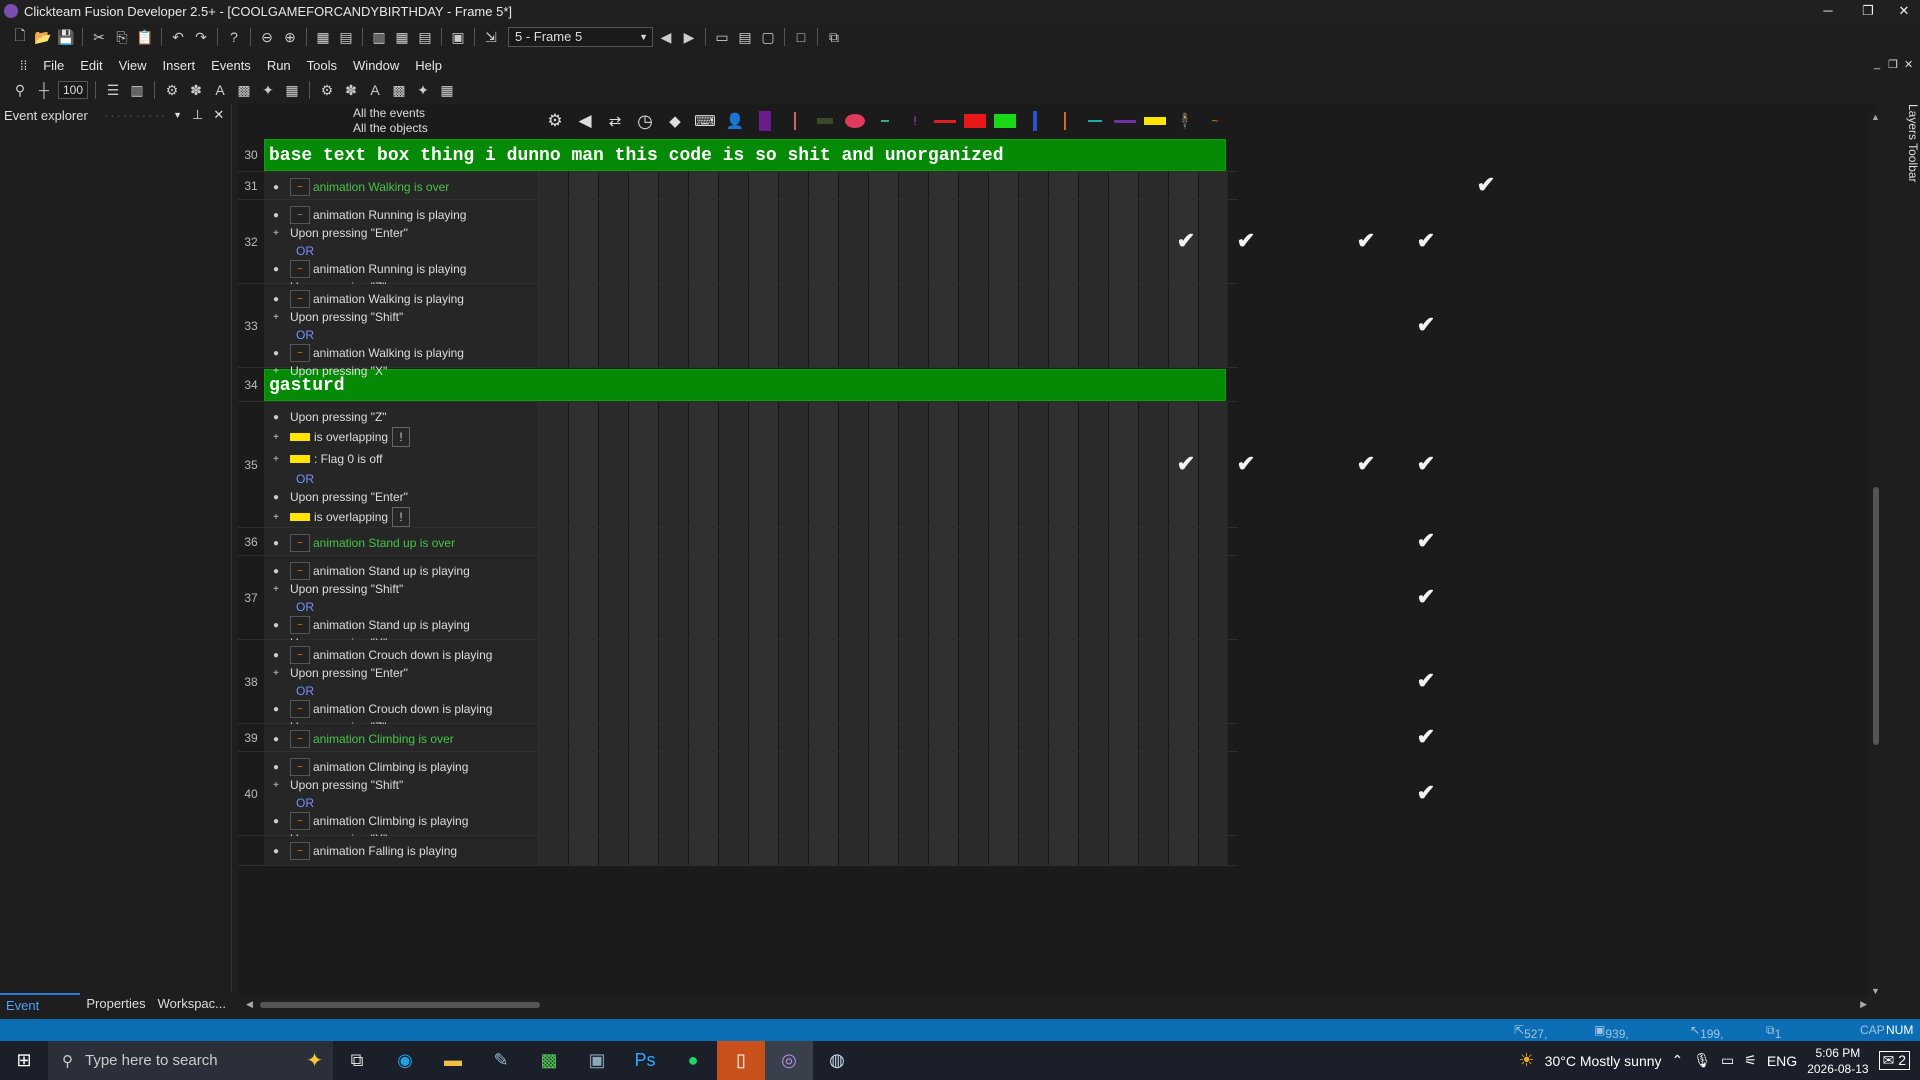  I want to click on steam-icon: ◍, so click(837, 1060).